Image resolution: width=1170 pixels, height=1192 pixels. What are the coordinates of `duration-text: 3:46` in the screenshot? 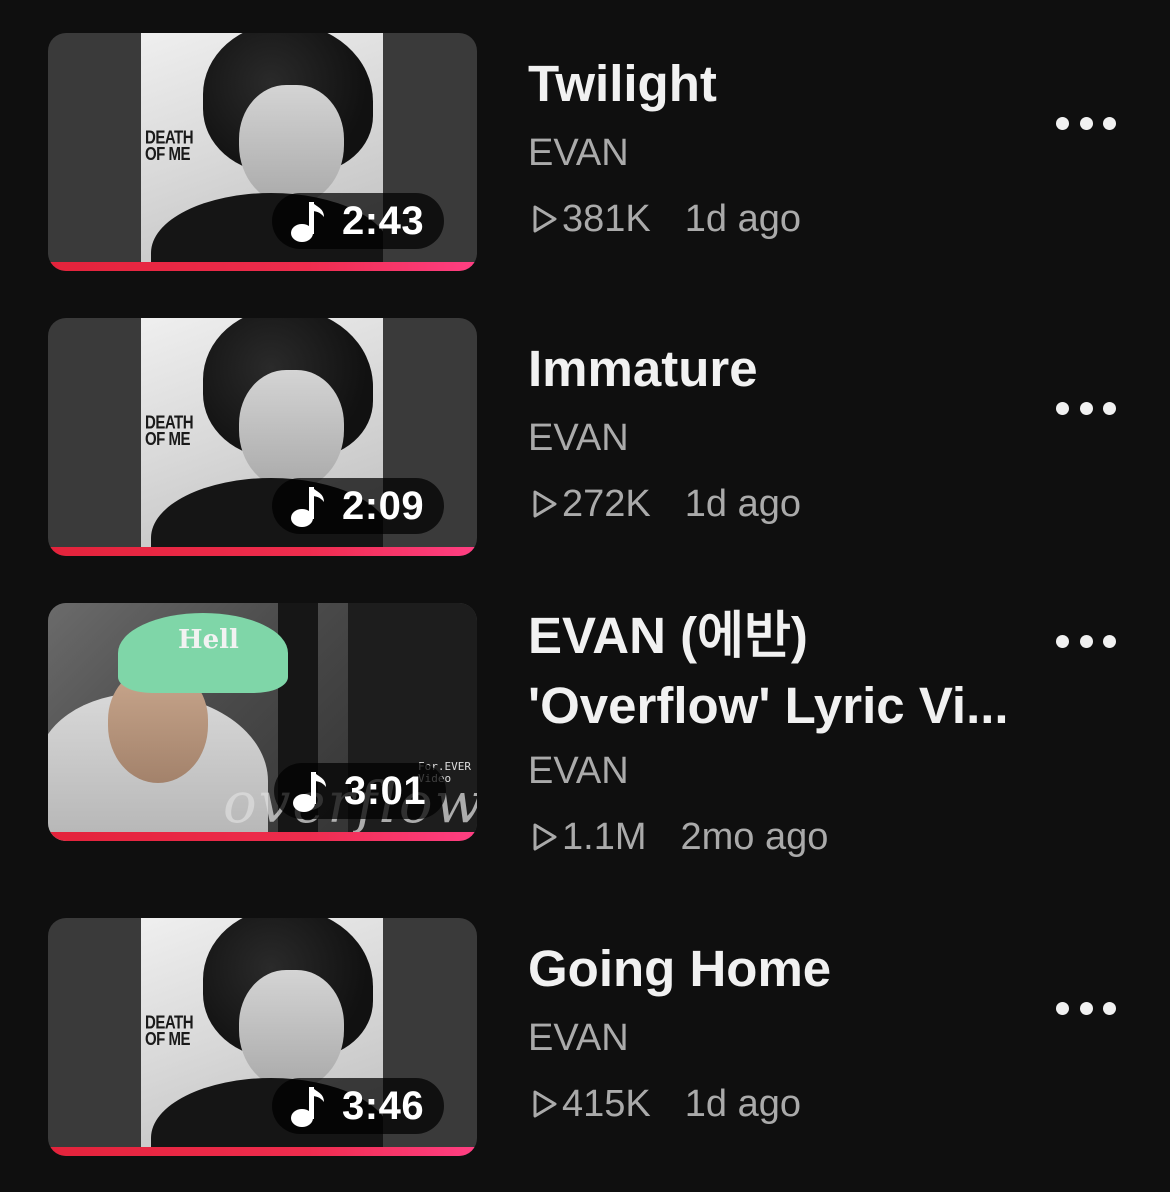 It's located at (383, 1105).